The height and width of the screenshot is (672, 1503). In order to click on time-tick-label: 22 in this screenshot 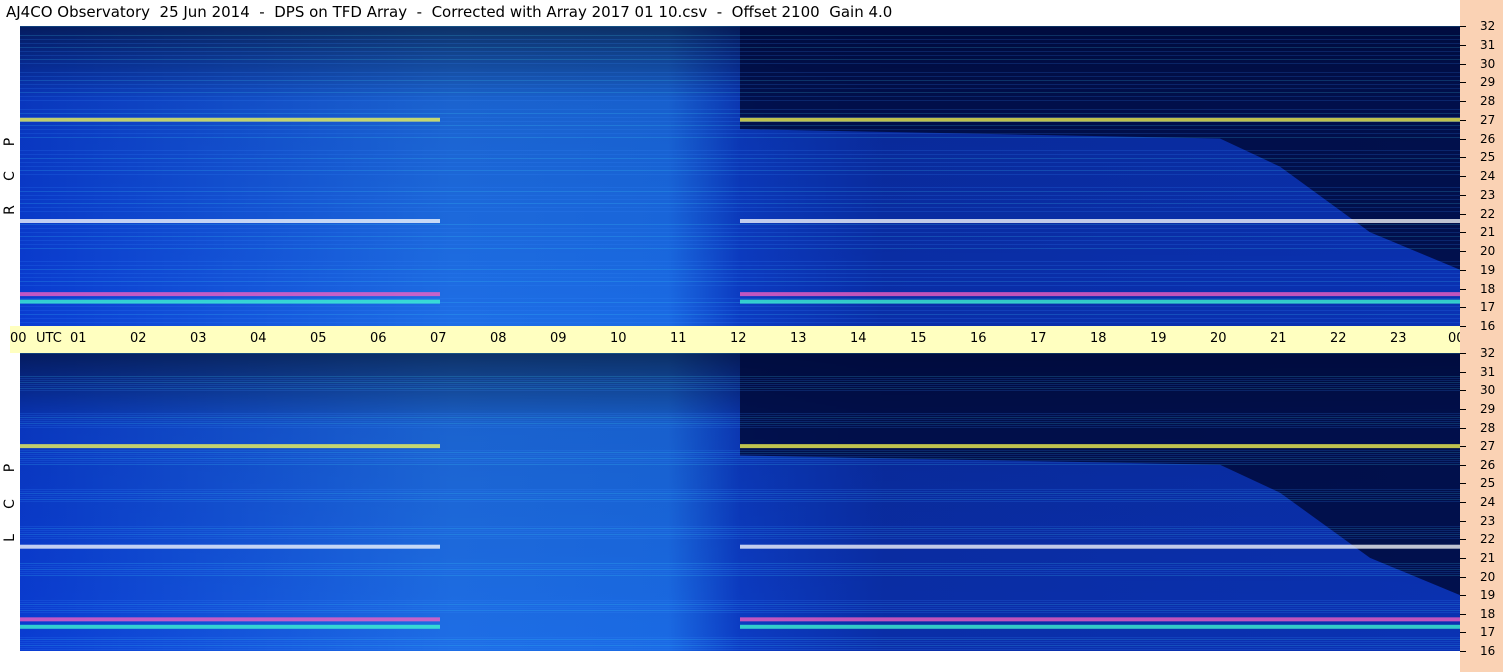, I will do `click(1338, 338)`.